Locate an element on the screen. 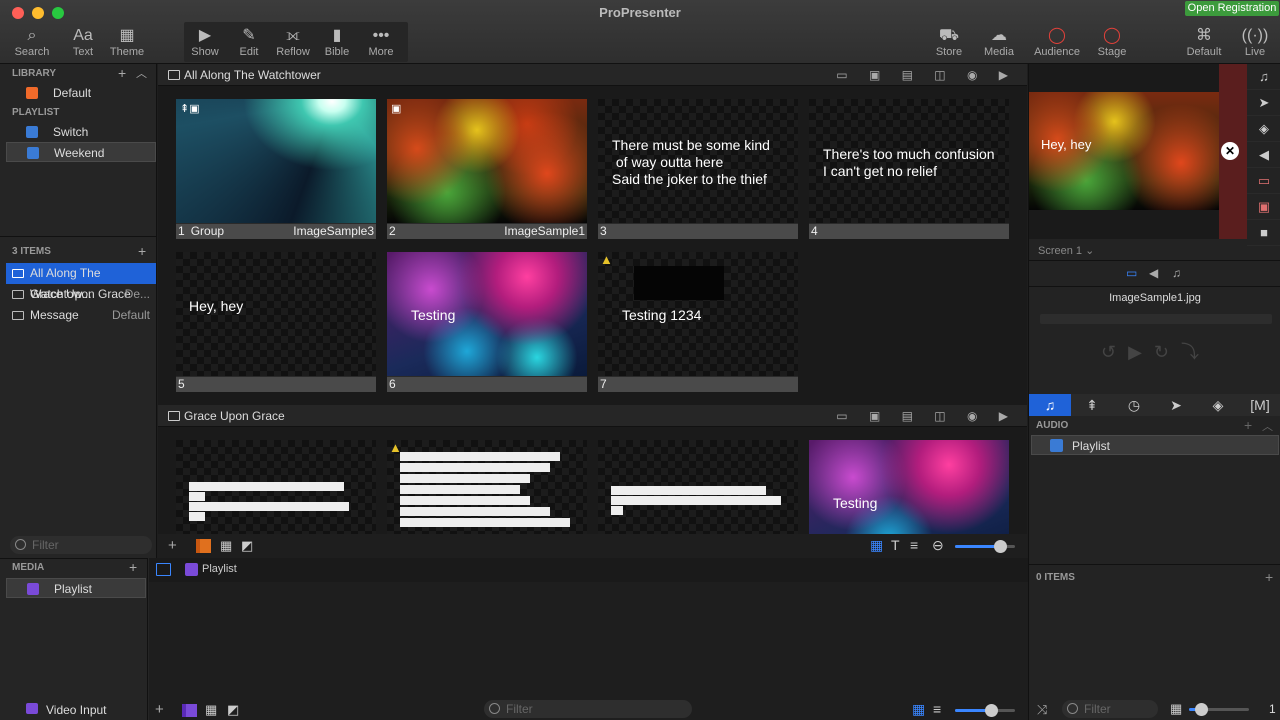 Image resolution: width=1280 pixels, height=720 pixels. open-registration-button: Open Registration is located at coordinates (1232, 8).